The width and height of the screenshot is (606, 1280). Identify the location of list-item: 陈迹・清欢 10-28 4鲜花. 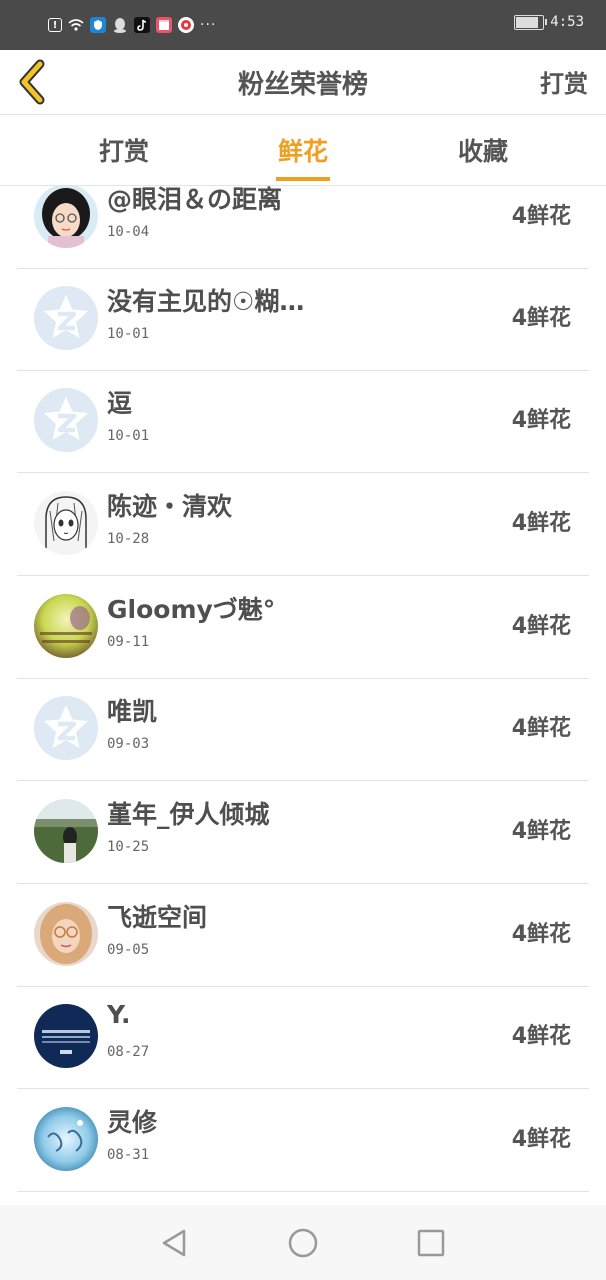
(303, 524).